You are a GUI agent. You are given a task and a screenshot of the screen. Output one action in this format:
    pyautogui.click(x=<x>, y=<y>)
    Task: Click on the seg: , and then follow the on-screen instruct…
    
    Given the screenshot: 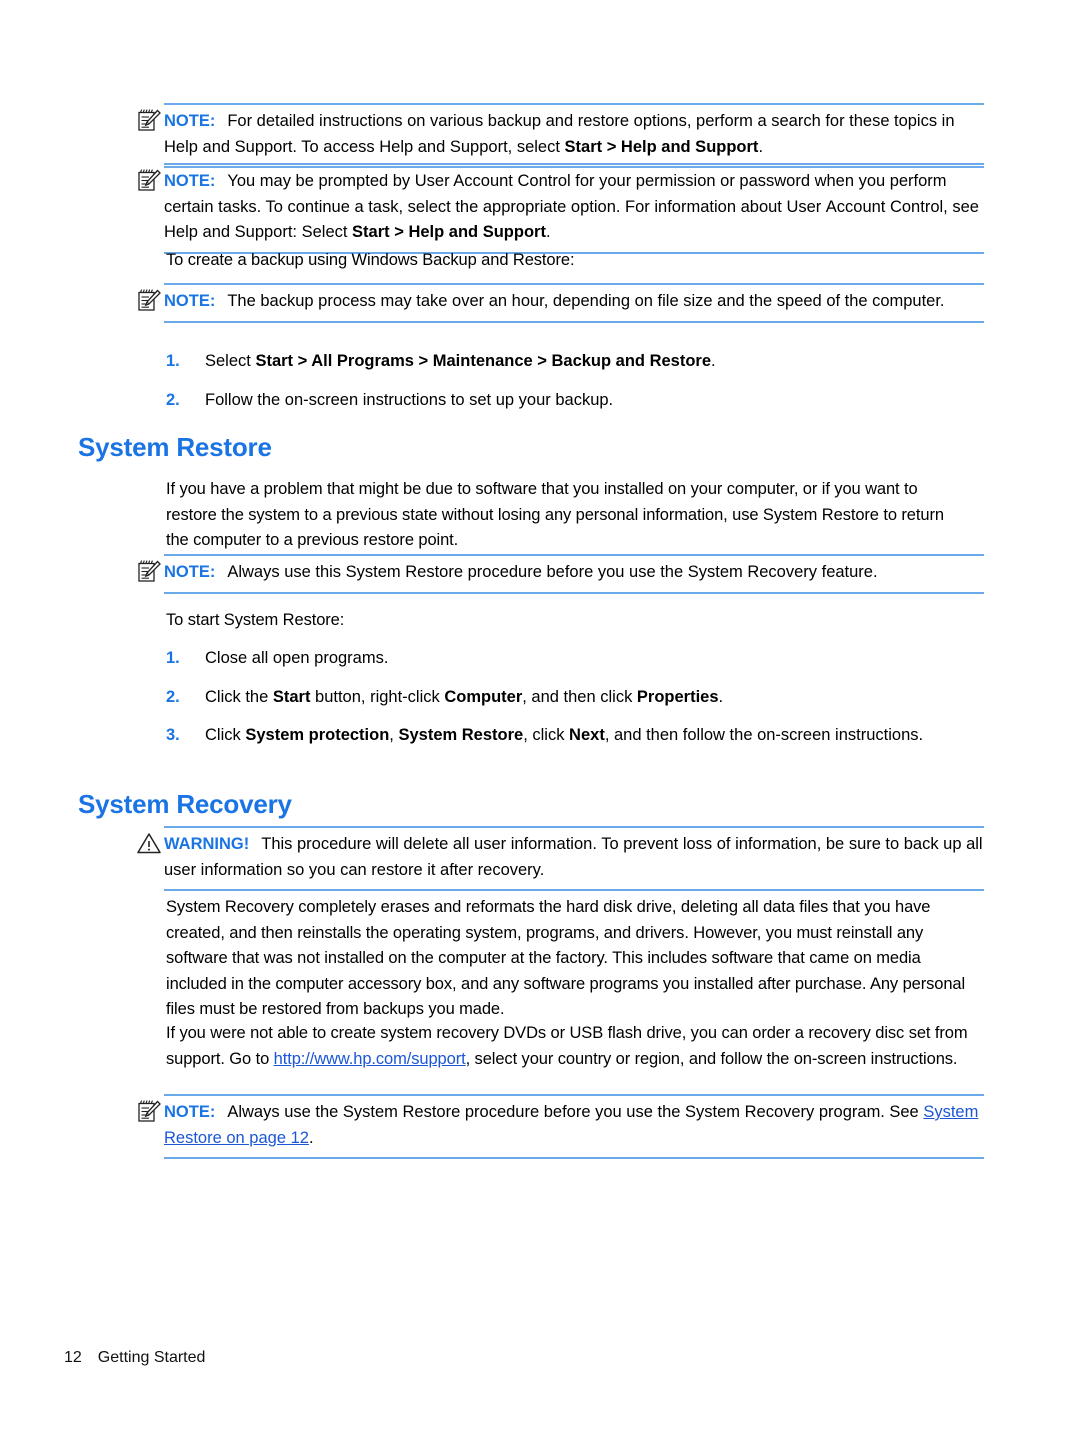 What is the action you would take?
    pyautogui.click(x=764, y=735)
    